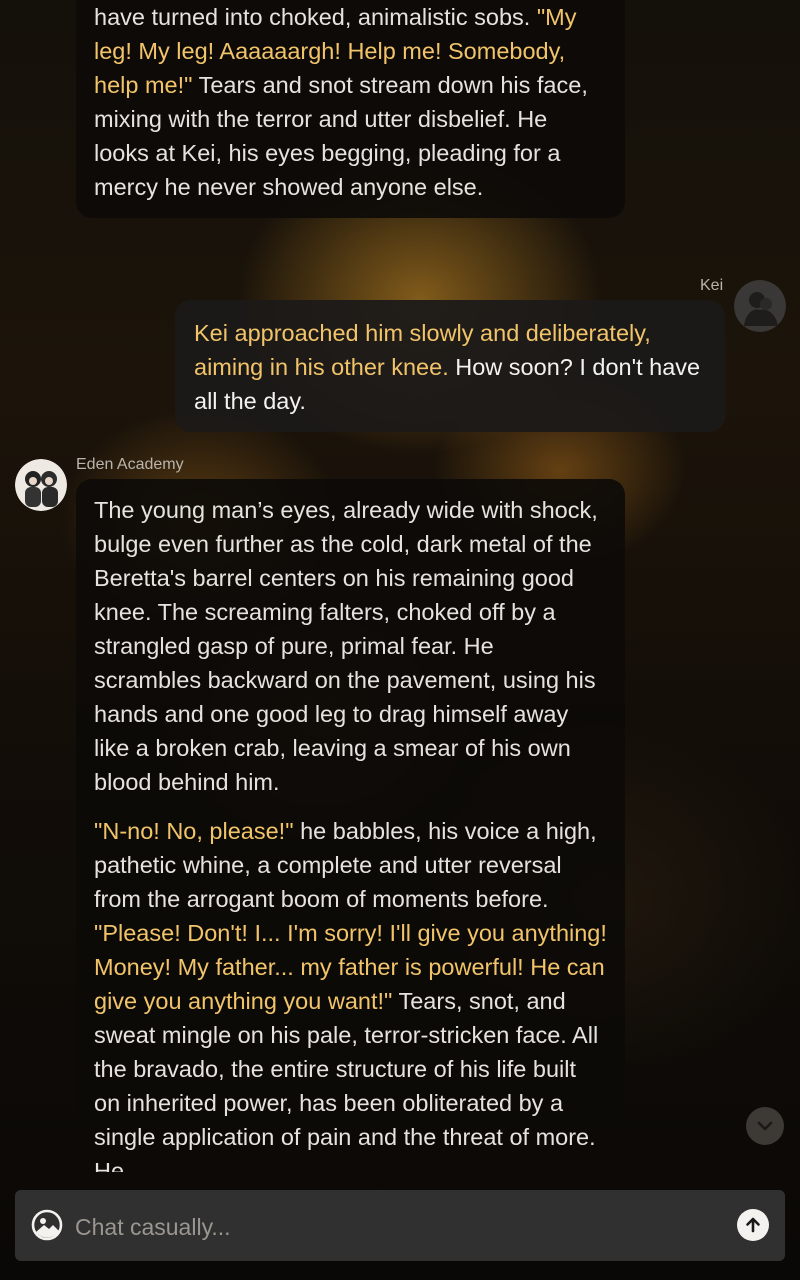 The image size is (800, 1280). What do you see at coordinates (130, 464) in the screenshot?
I see `bot-name-label: Eden Academy` at bounding box center [130, 464].